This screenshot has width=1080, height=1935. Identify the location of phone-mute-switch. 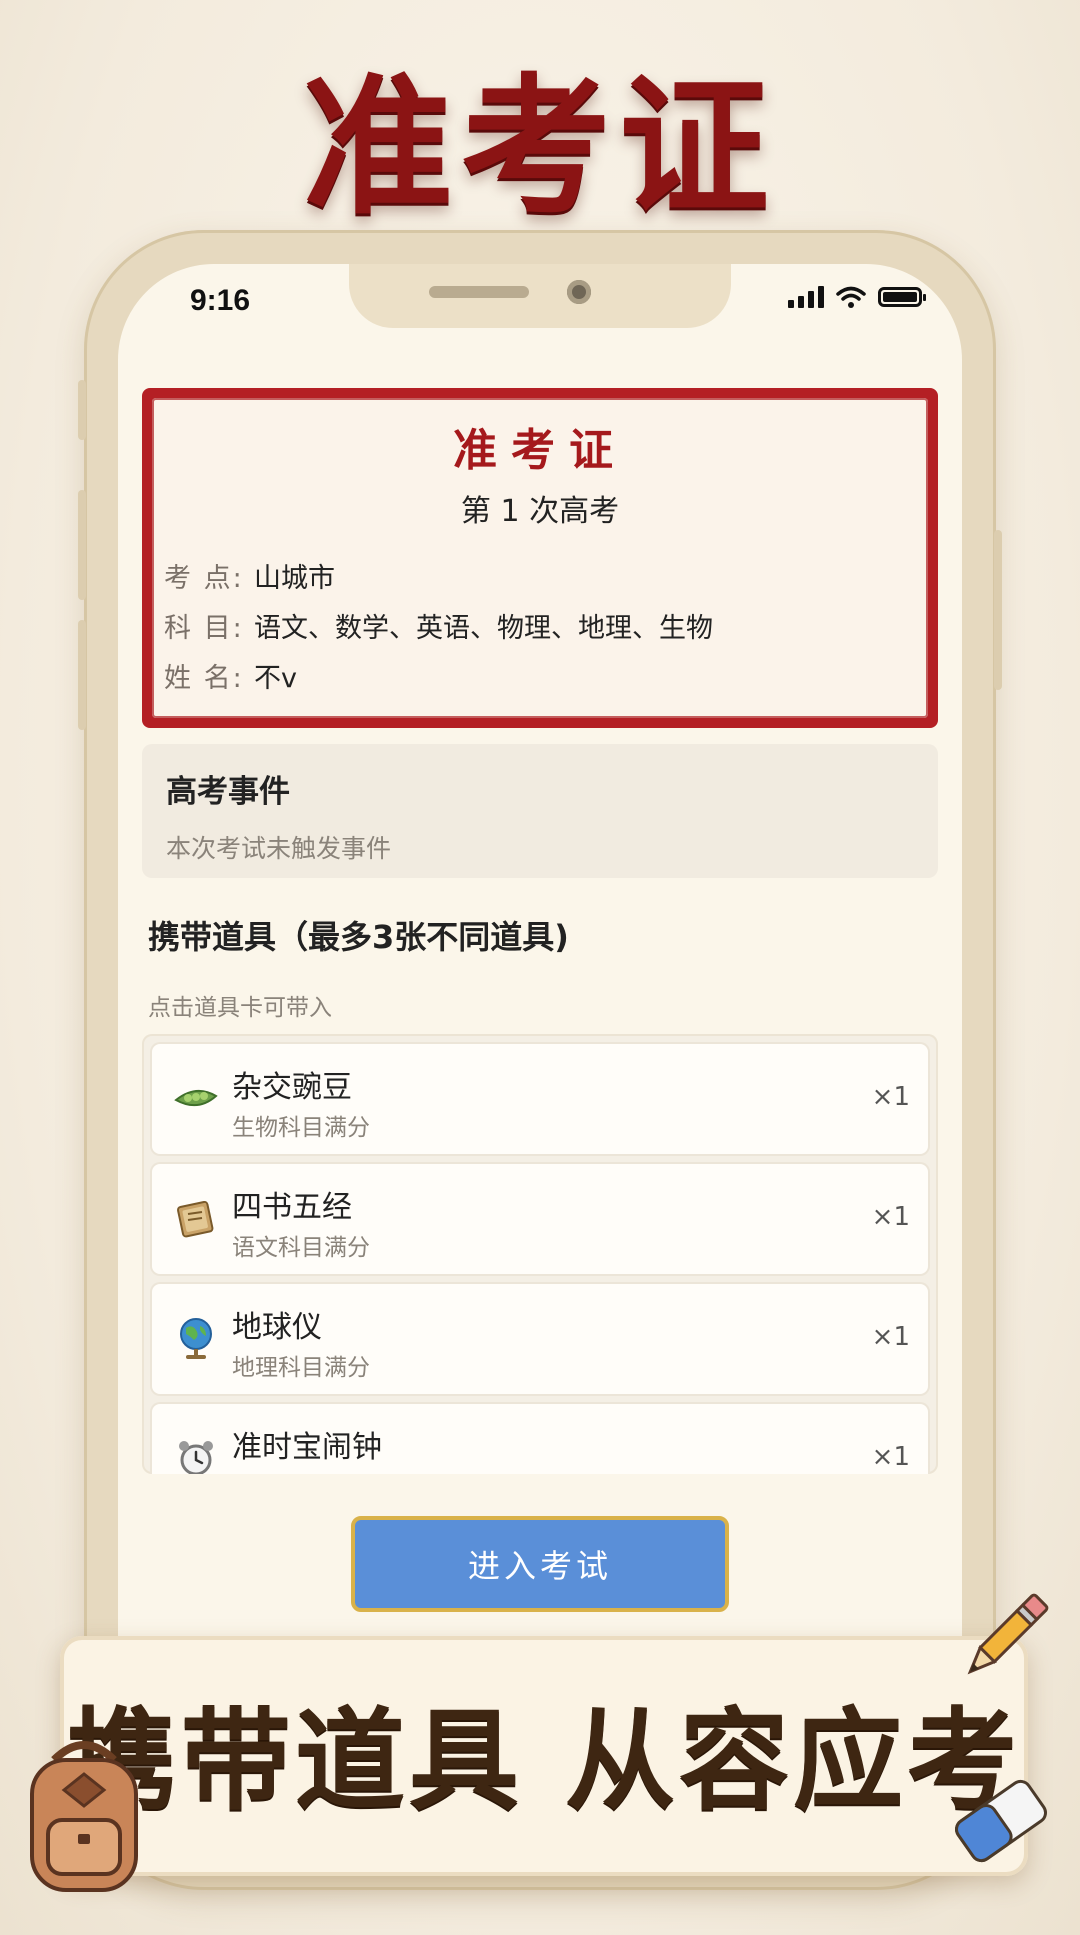
(82, 410).